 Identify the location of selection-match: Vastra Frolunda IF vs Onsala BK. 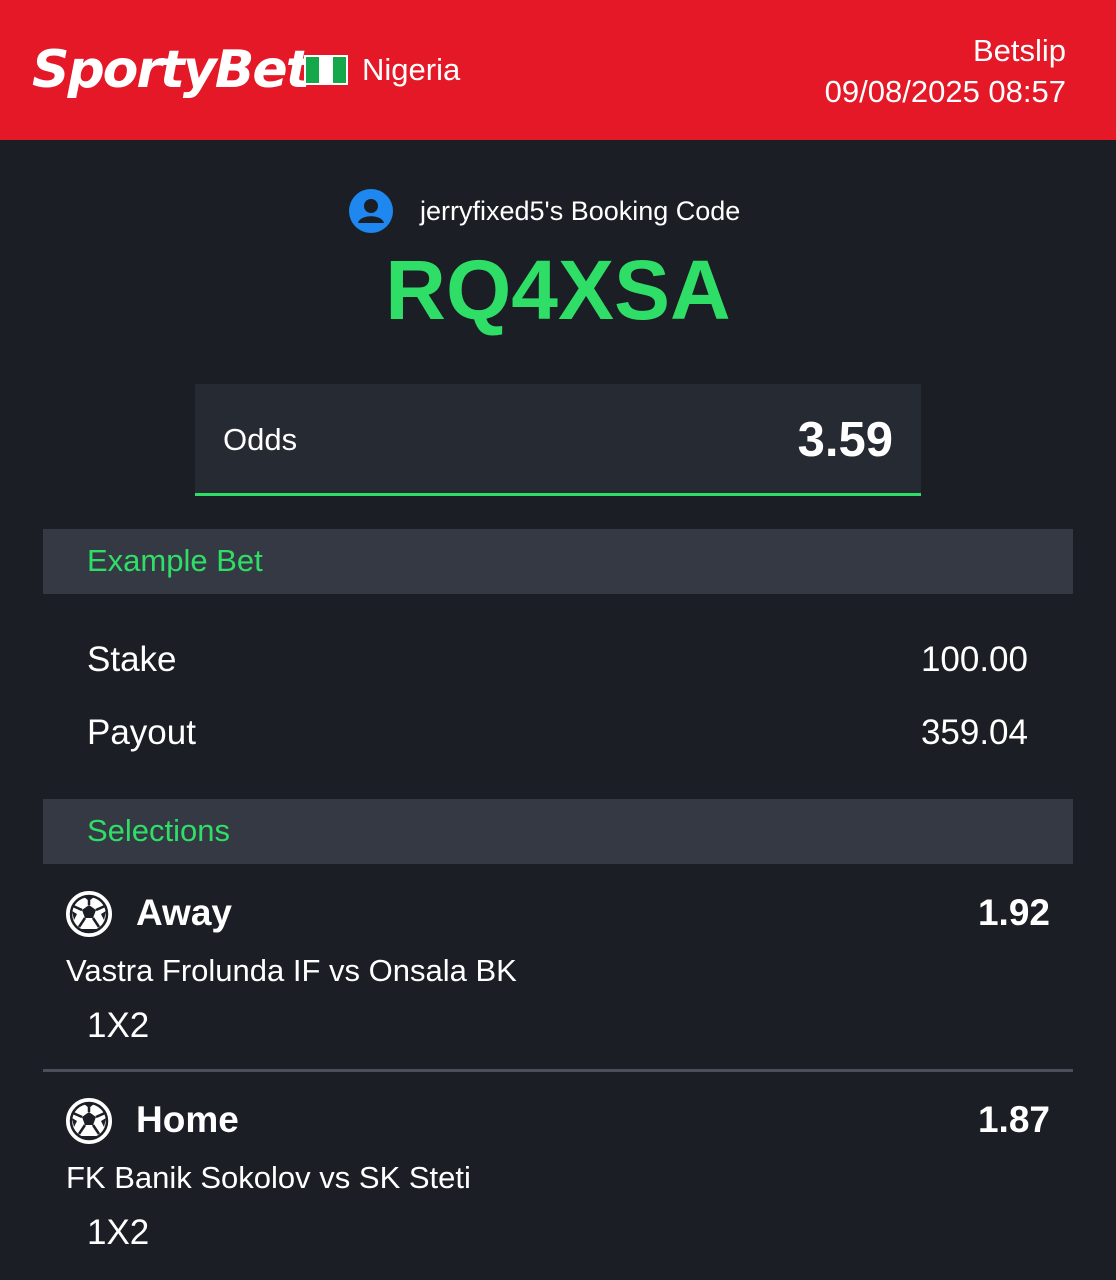
(291, 970).